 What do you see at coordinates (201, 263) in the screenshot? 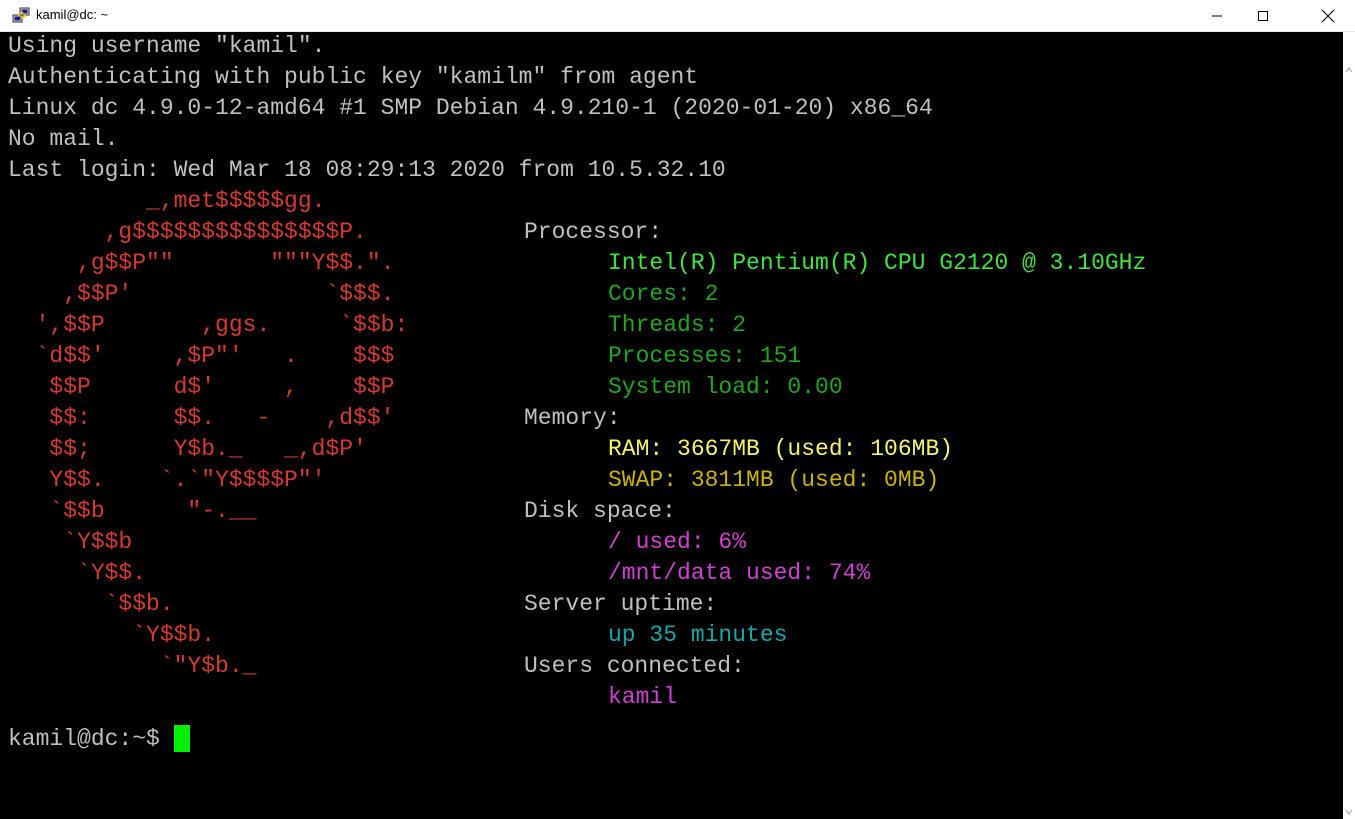
I see `debian-logo-line: ,g$$P"" """Y$$.".` at bounding box center [201, 263].